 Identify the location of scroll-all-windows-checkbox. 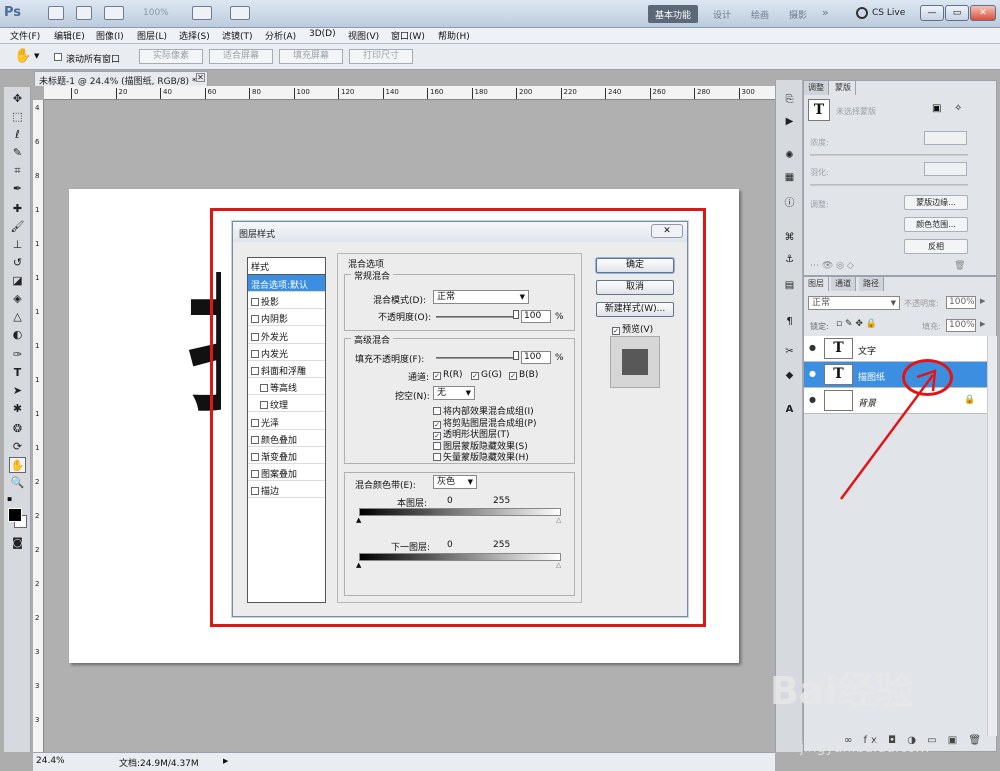
(59, 57).